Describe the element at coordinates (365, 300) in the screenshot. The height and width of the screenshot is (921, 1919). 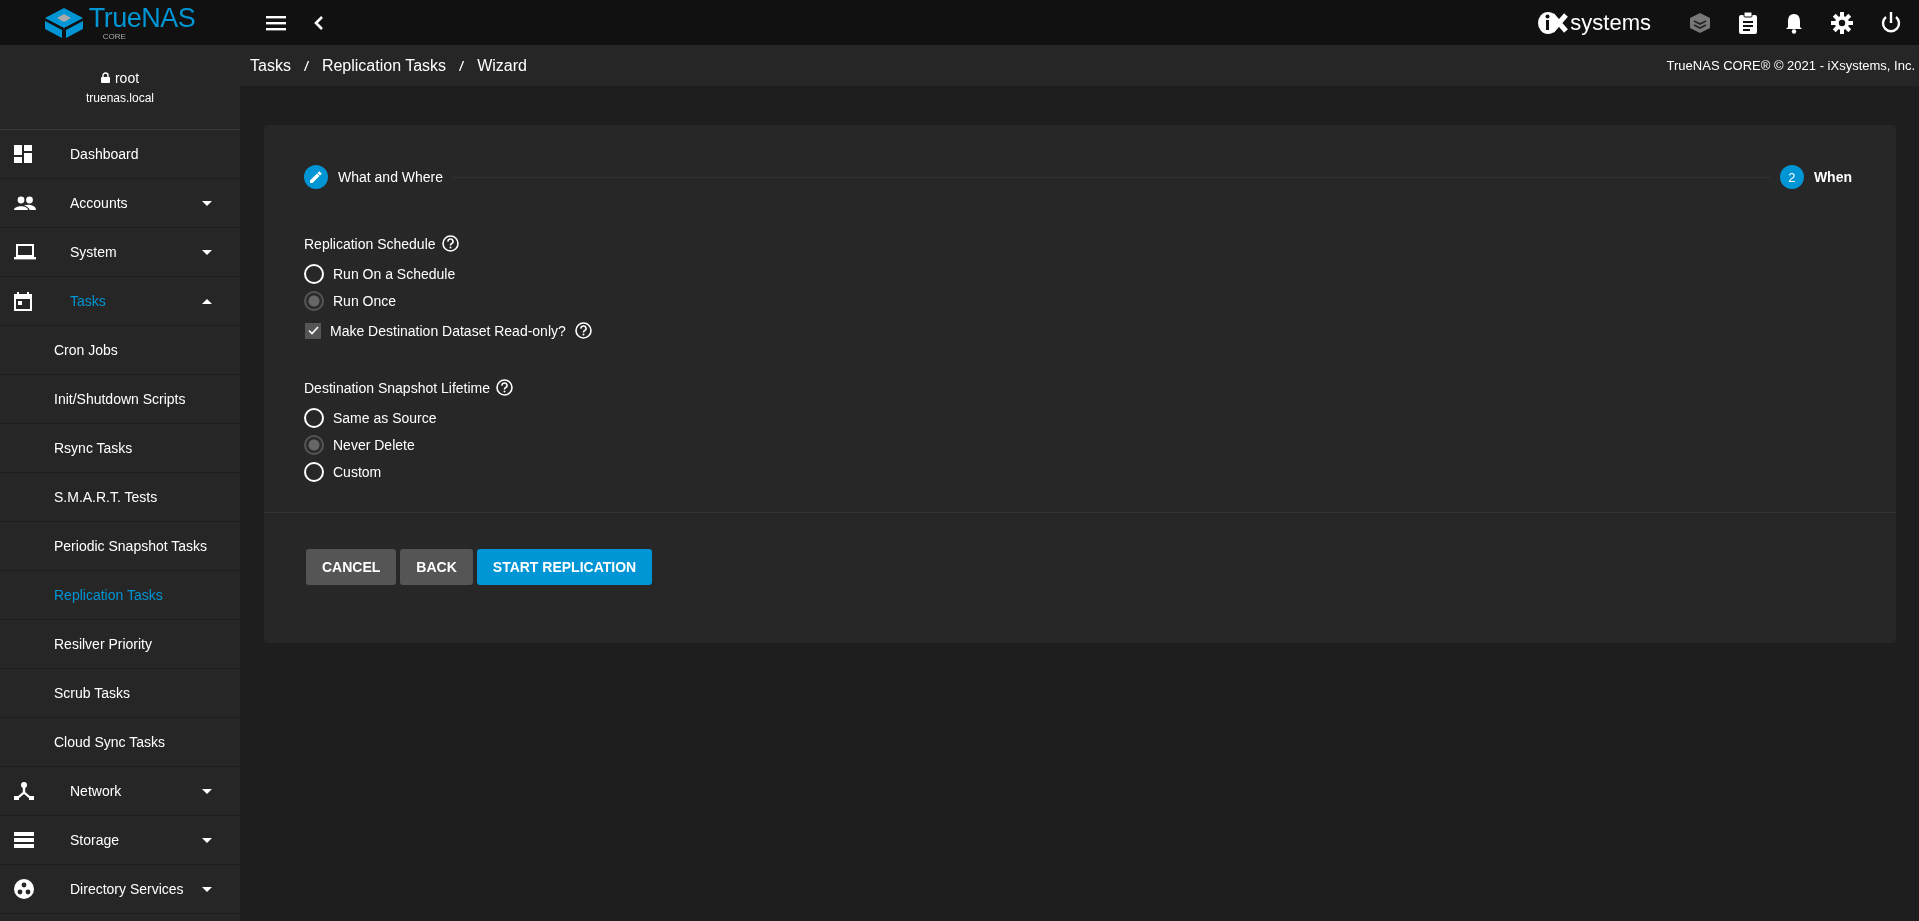
I see `radio-label: Run Once` at that location.